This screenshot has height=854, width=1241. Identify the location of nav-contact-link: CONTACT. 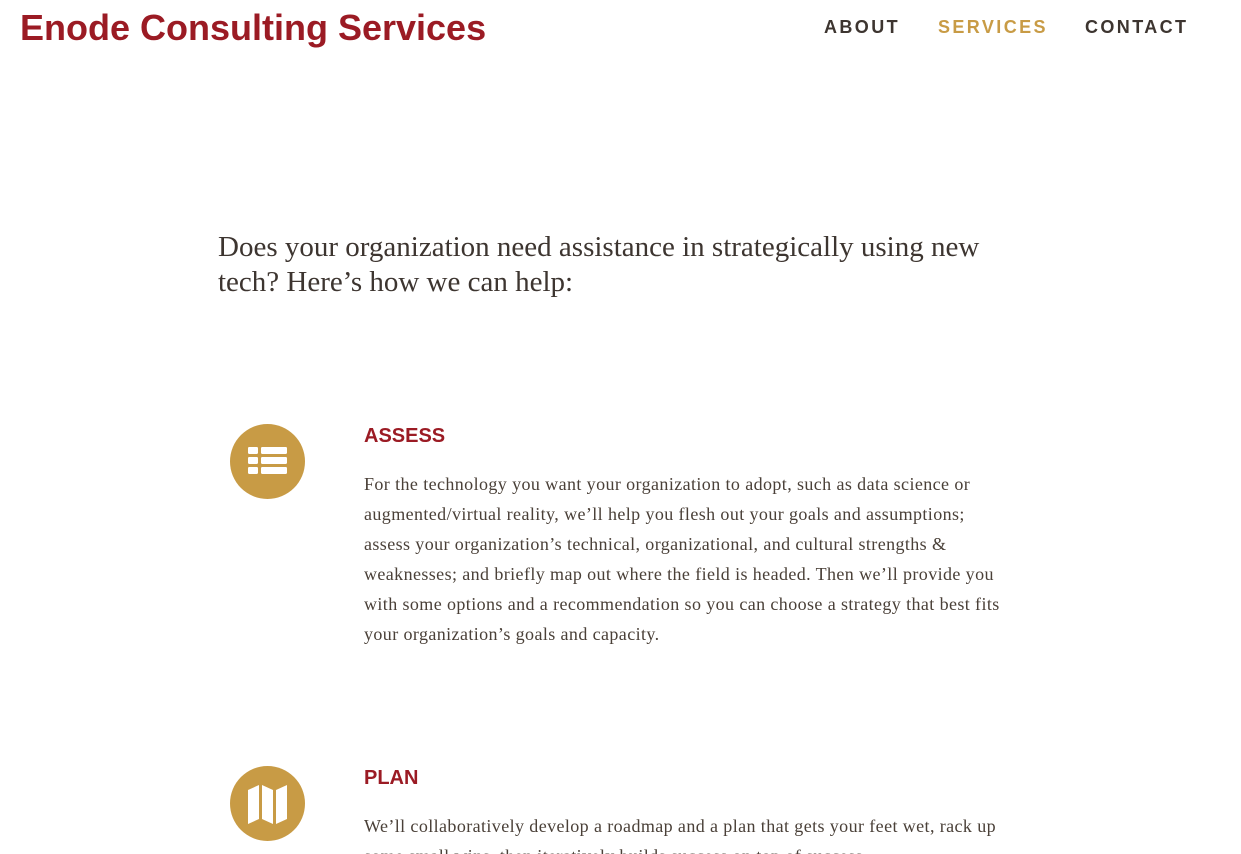
(1136, 27).